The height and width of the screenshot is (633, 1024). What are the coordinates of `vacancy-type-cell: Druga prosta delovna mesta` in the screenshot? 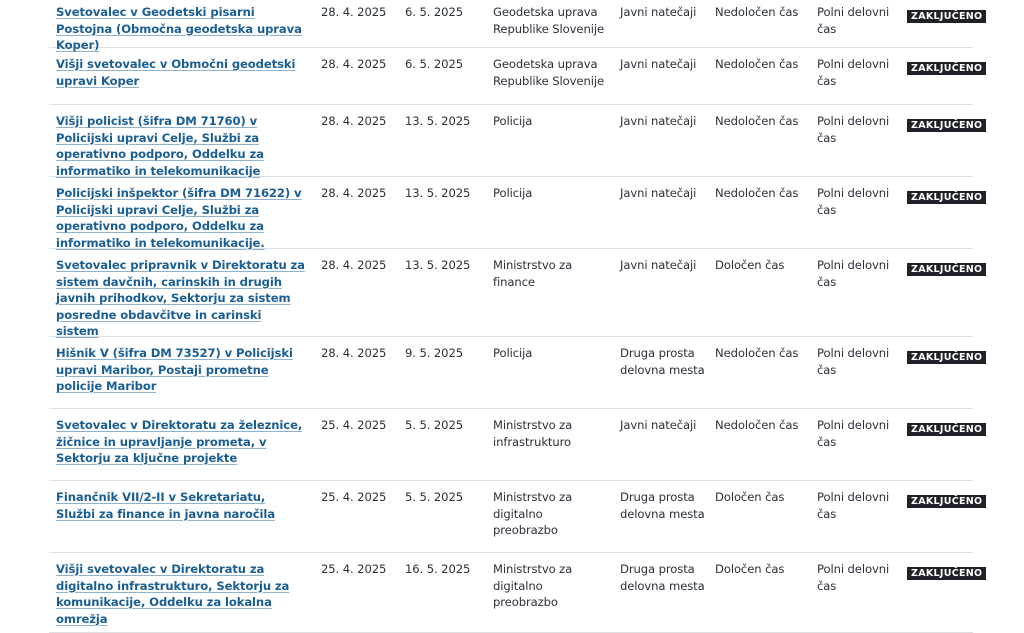 It's located at (663, 505).